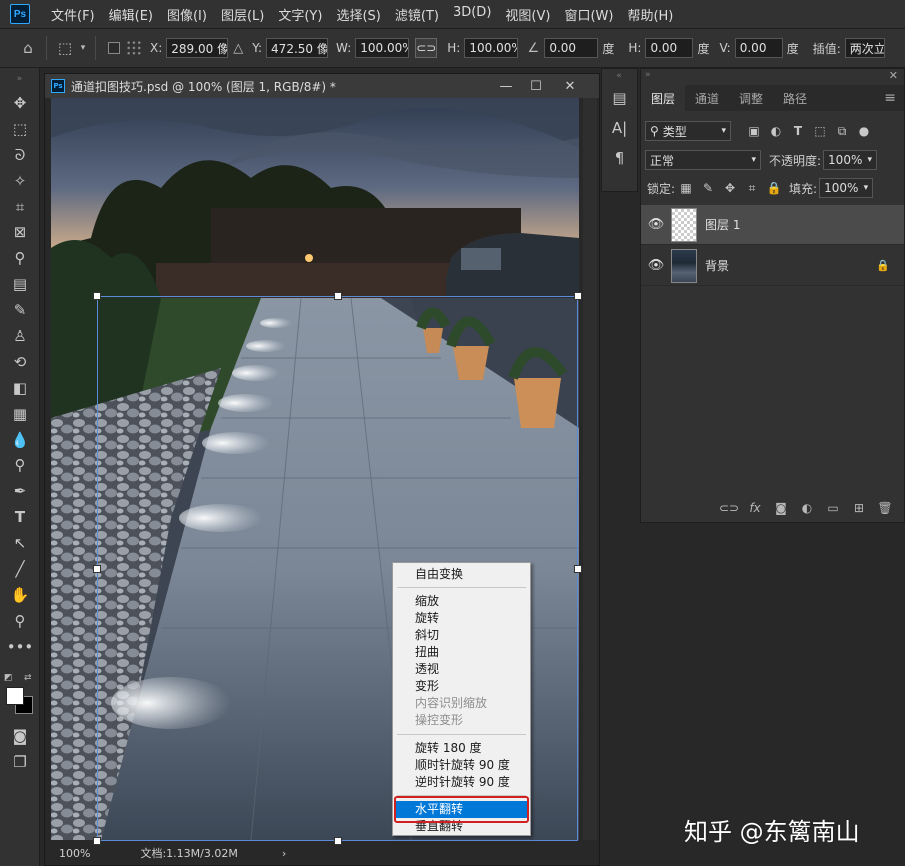 This screenshot has width=905, height=866. What do you see at coordinates (820, 131) in the screenshot?
I see `filter-shape-icon: ⬚` at bounding box center [820, 131].